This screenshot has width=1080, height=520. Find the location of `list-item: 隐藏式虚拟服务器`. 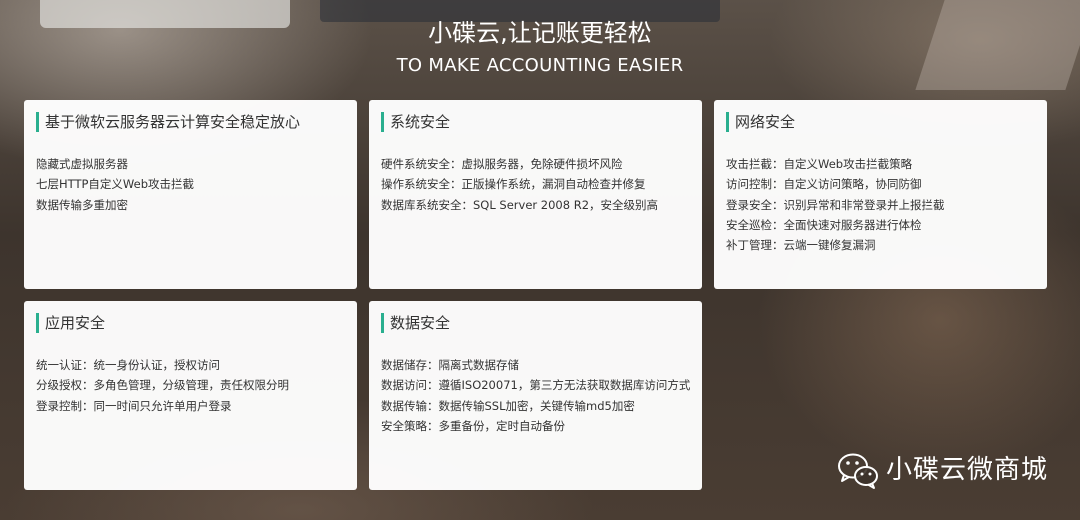

list-item: 隐藏式虚拟服务器 is located at coordinates (82, 164).